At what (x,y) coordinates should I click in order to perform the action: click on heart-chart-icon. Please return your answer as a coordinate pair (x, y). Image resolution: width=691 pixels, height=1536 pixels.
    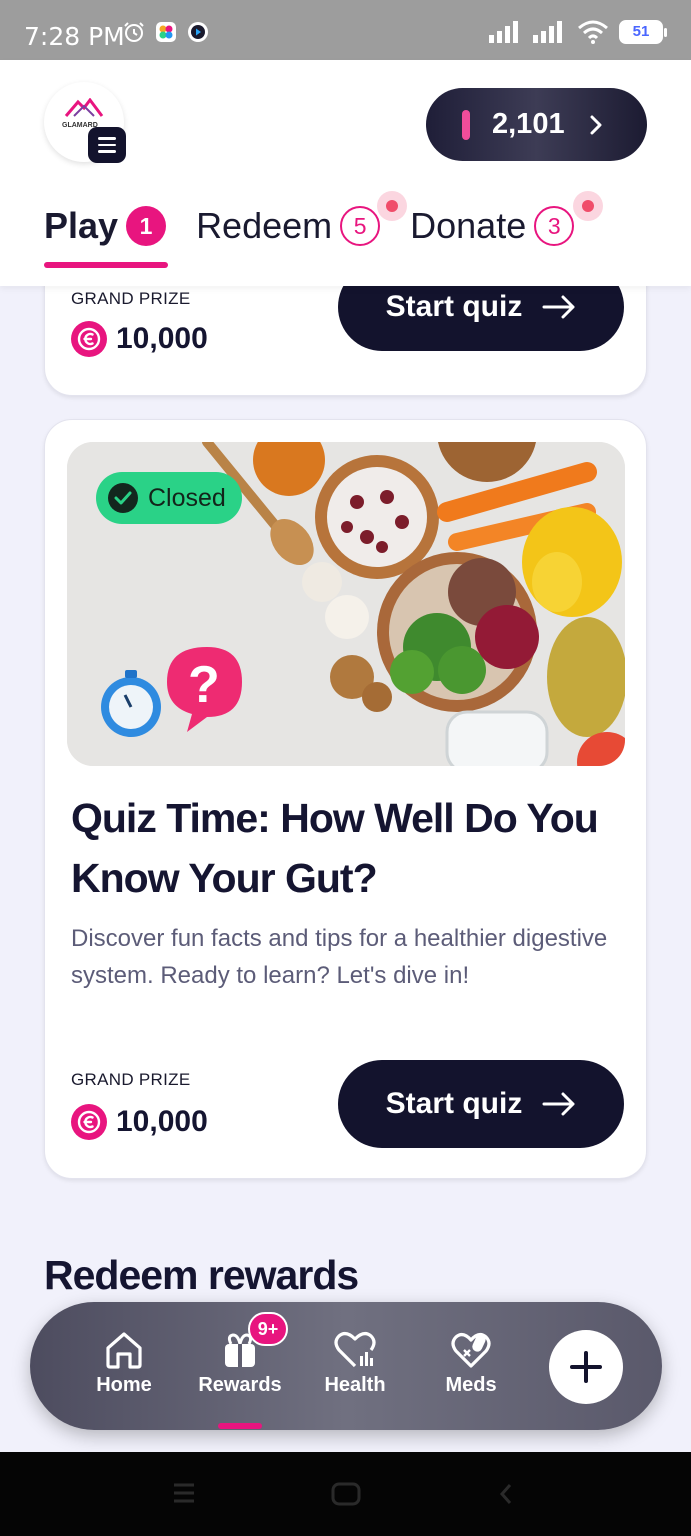
    Looking at the image, I should click on (355, 1350).